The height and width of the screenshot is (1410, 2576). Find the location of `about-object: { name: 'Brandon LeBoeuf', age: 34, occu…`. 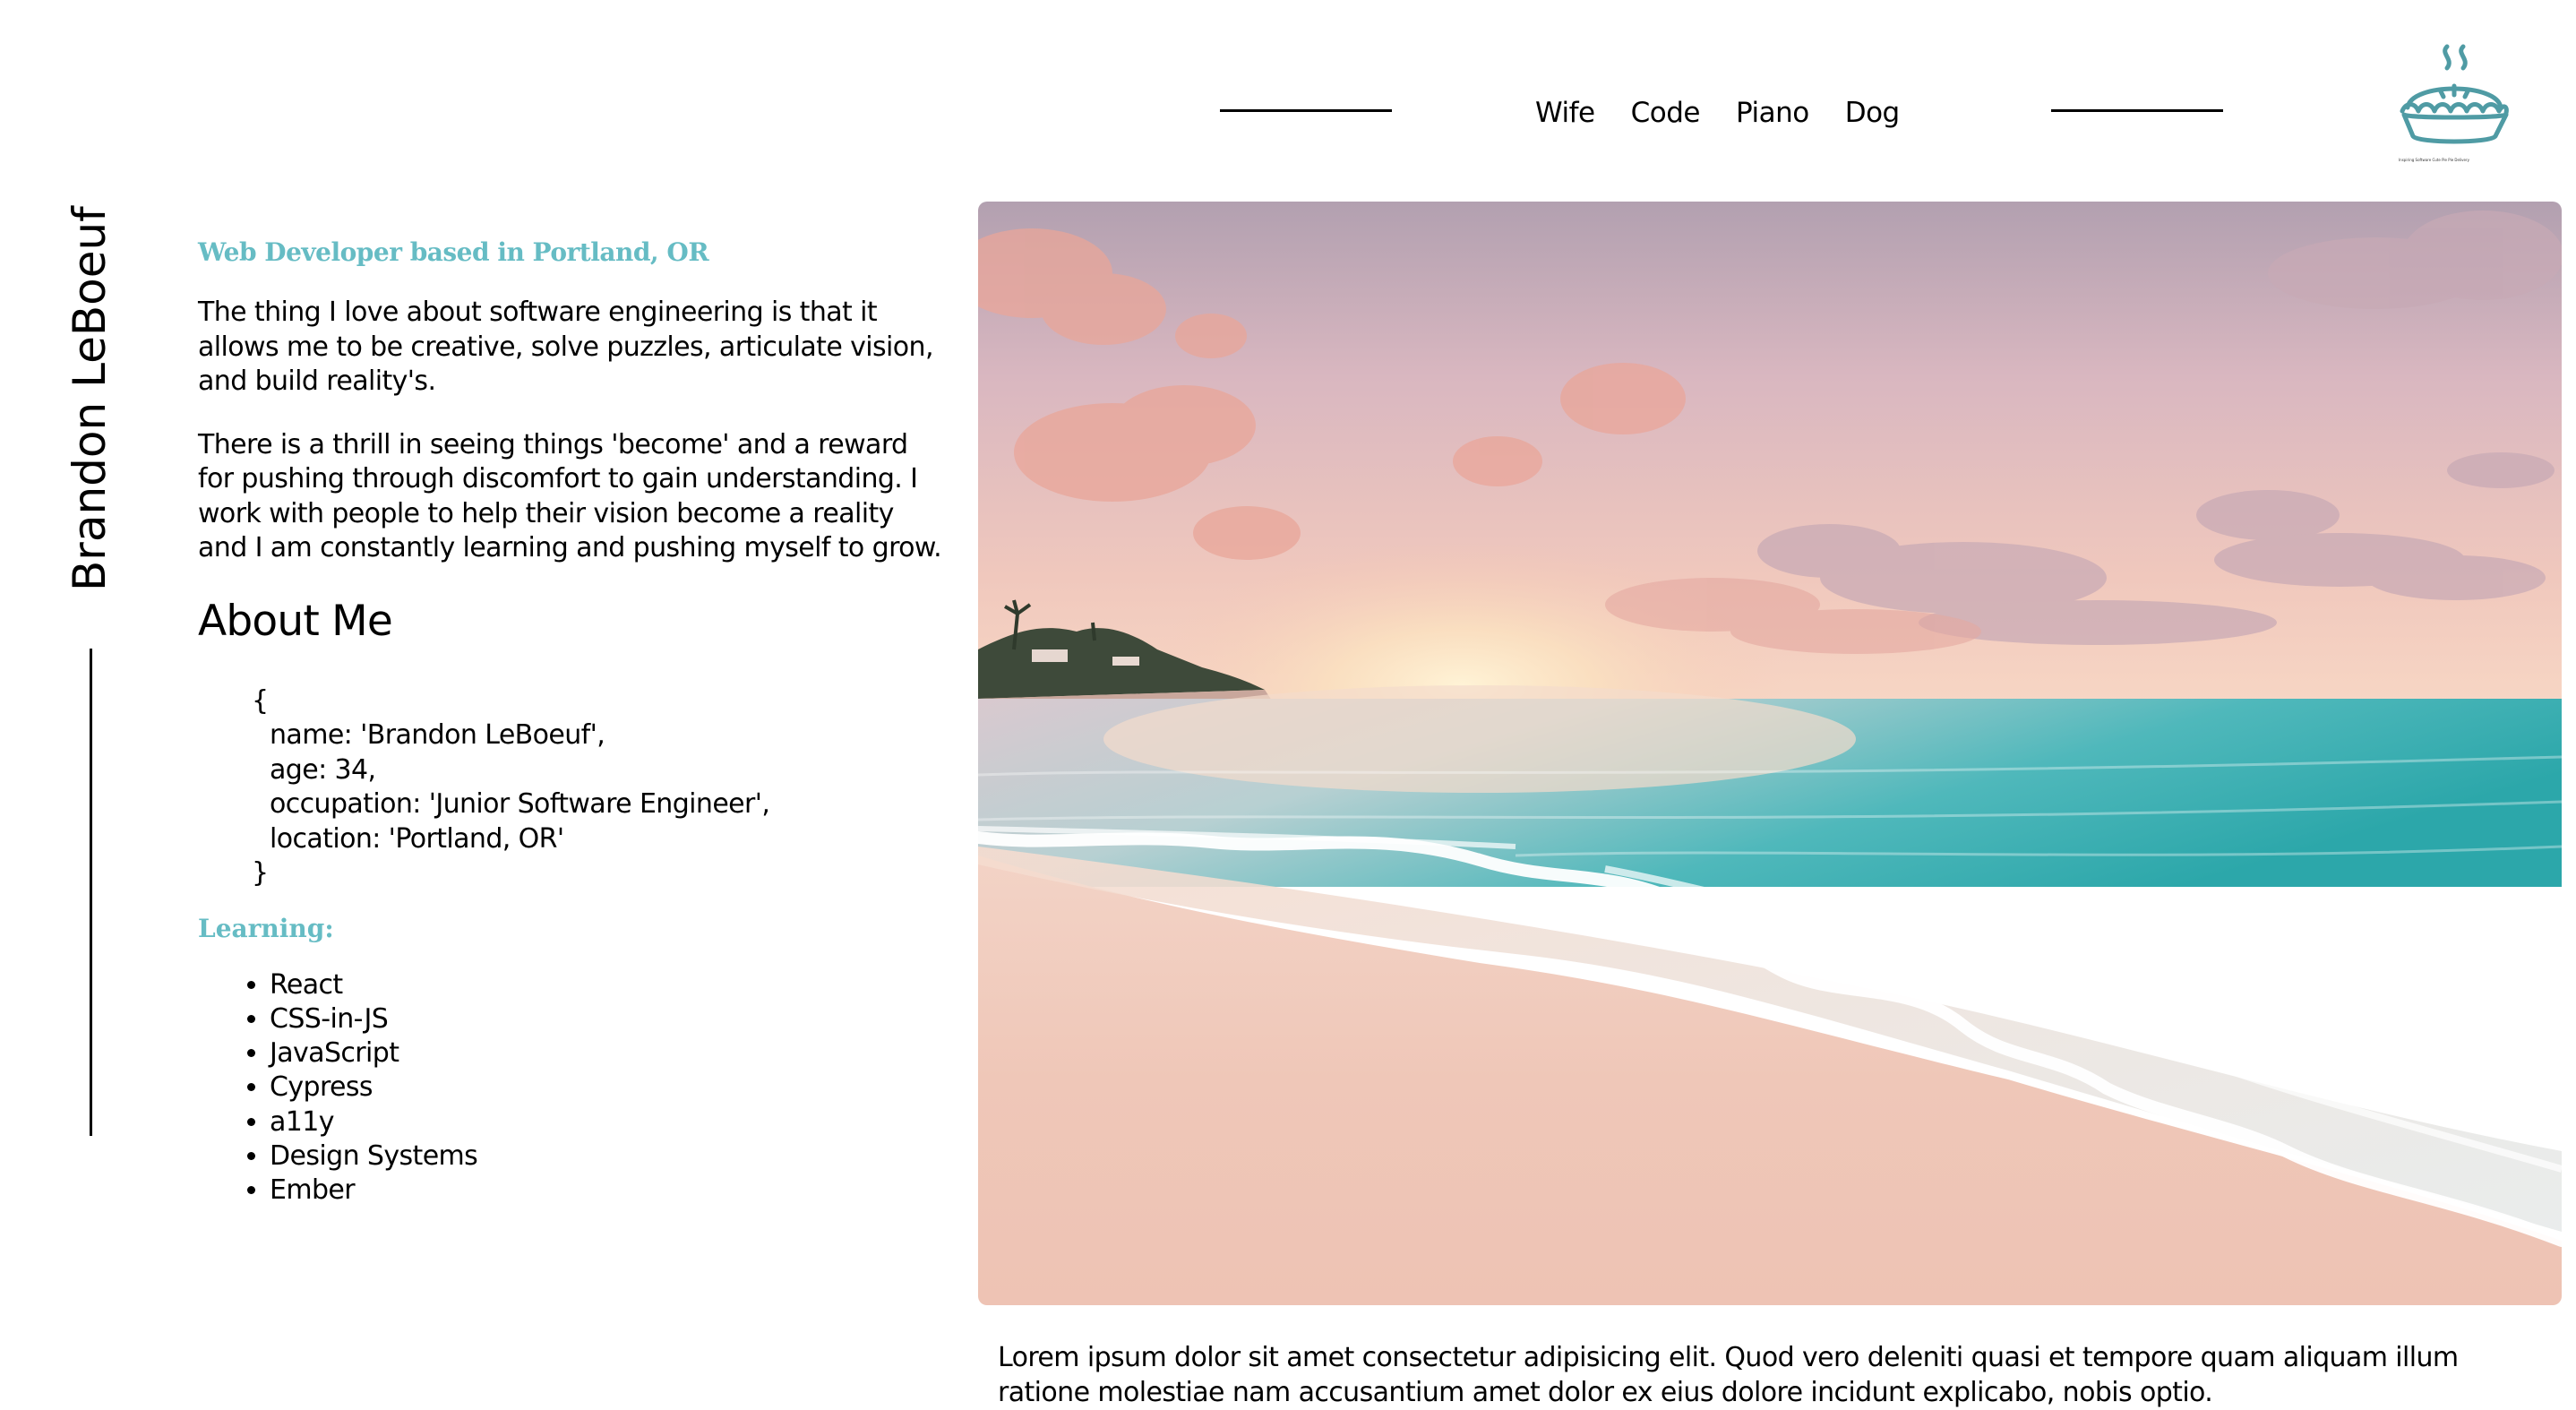

about-object: { name: 'Brandon LeBoeuf', age: 34, occu… is located at coordinates (596, 787).